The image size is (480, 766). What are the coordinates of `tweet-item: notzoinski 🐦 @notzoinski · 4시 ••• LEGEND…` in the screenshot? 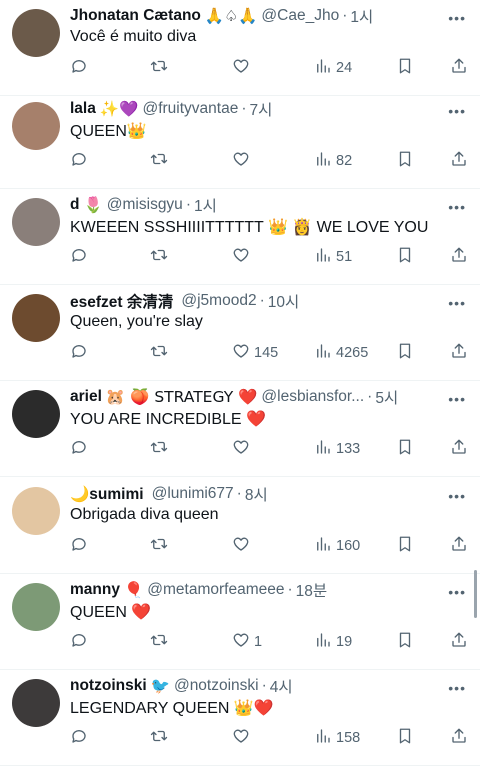 It's located at (240, 718).